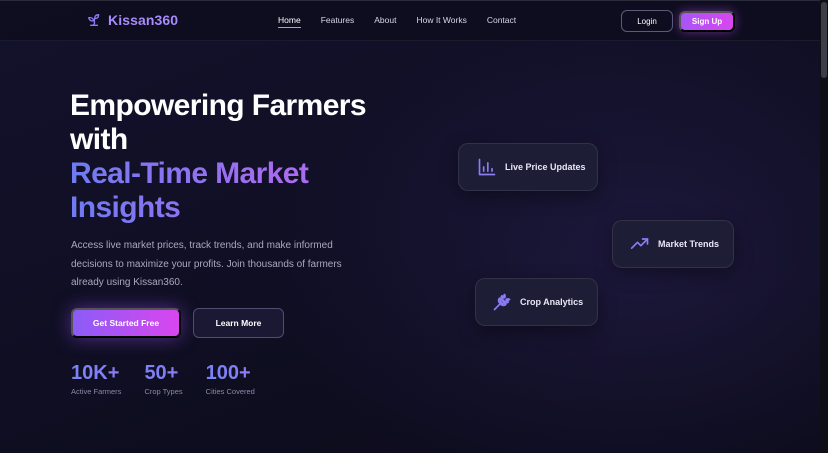  I want to click on feature-card-live-prices: Live Price Updates, so click(528, 167).